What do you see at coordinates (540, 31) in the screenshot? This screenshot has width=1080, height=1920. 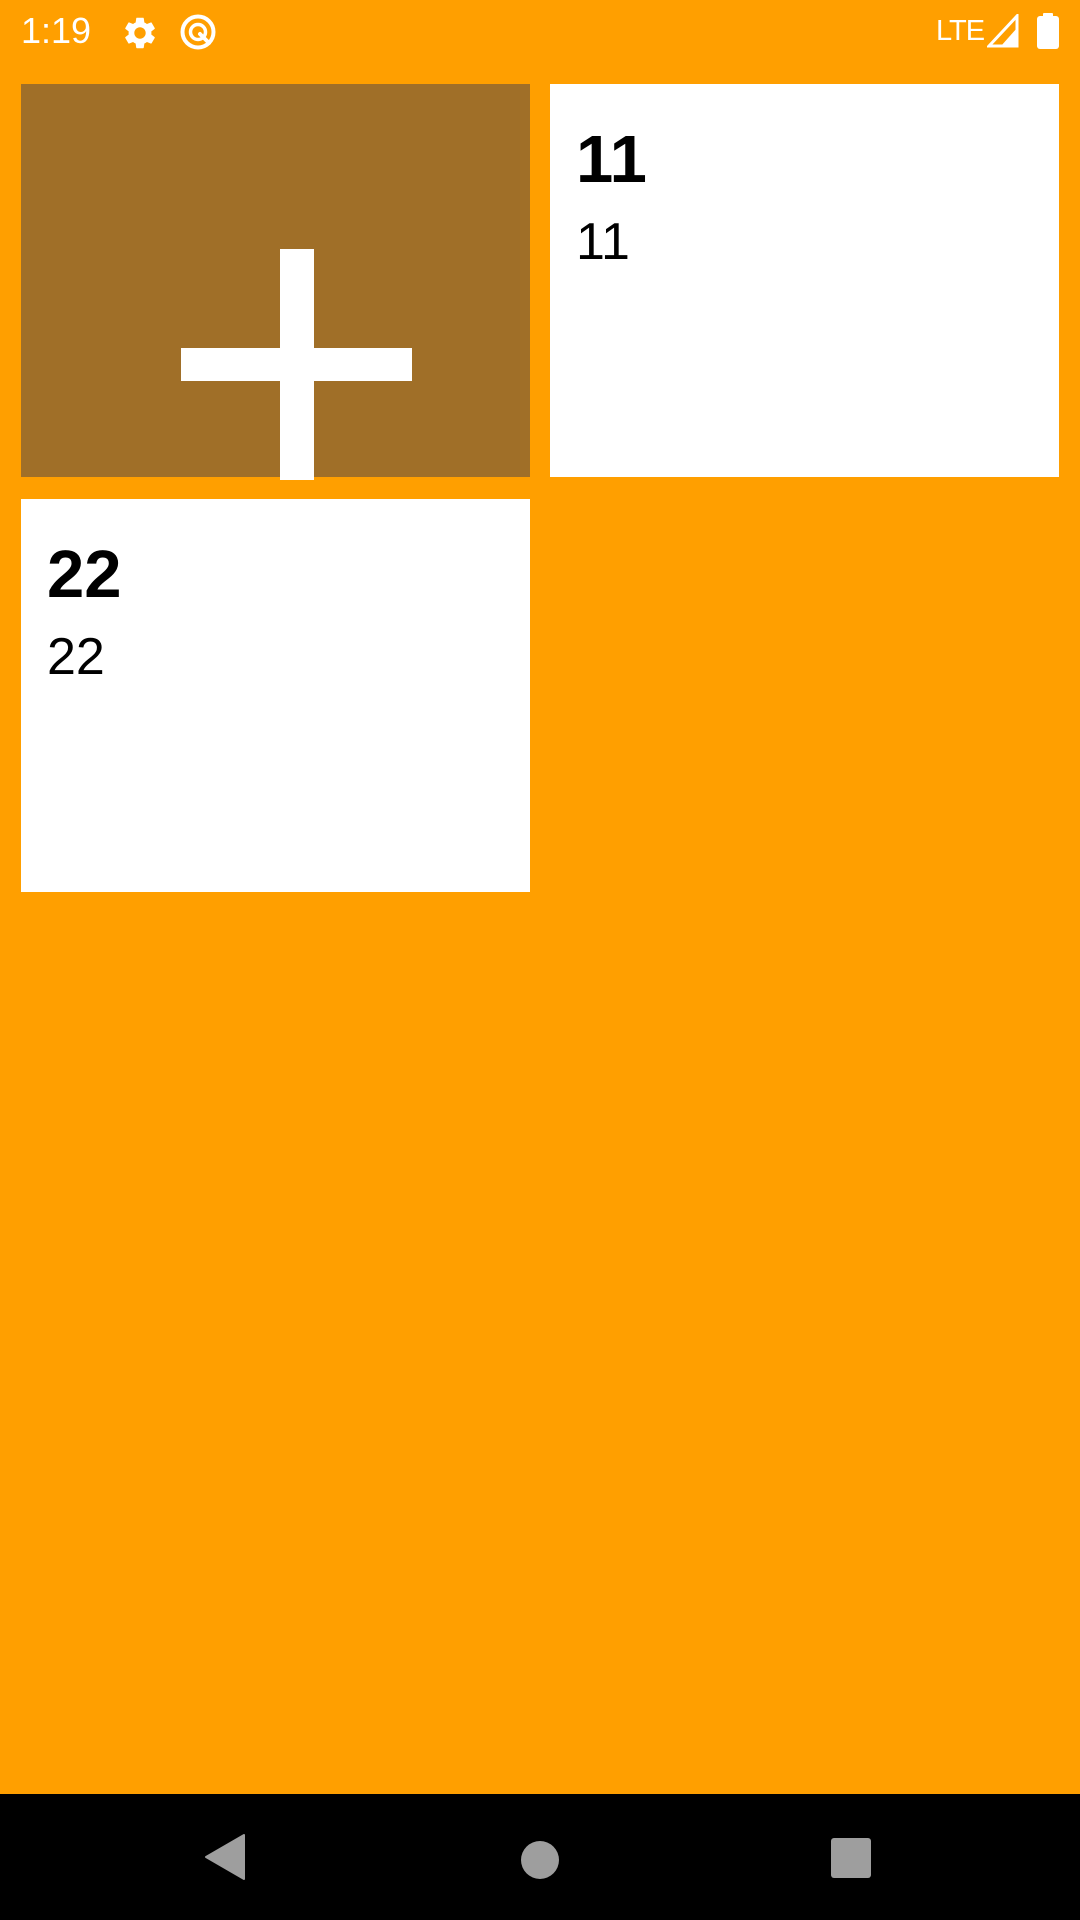 I see `status-bar: 1:19 LTE` at bounding box center [540, 31].